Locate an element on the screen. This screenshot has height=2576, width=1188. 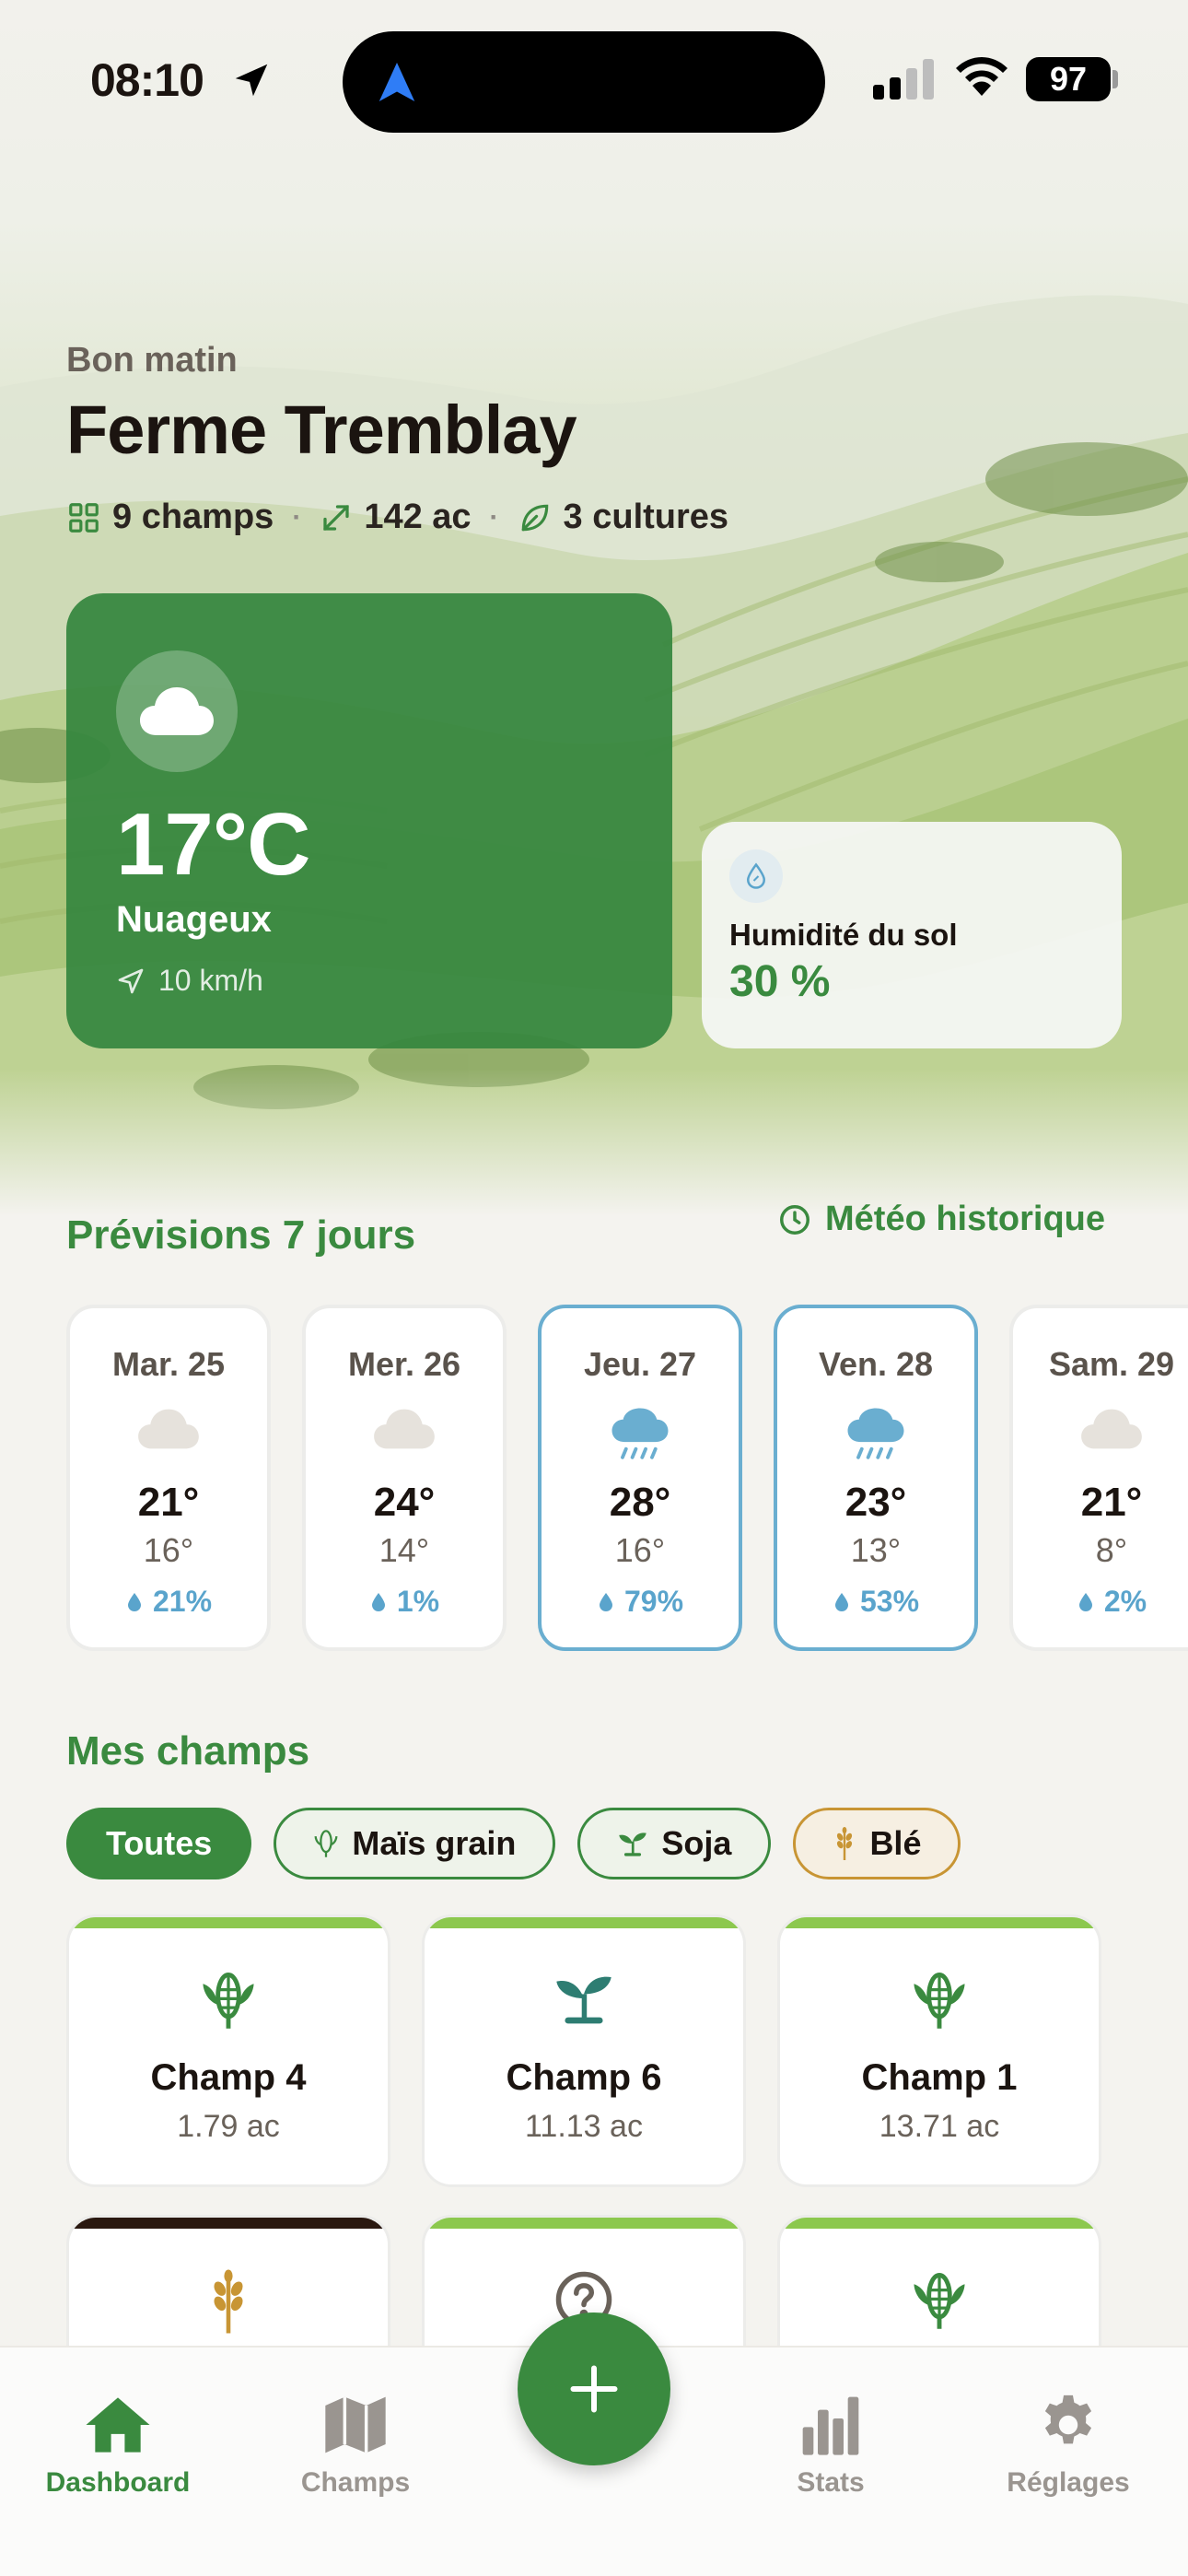
forecast-day-card: Sam. 29 21° 8° 2% is located at coordinates (1098, 1478).